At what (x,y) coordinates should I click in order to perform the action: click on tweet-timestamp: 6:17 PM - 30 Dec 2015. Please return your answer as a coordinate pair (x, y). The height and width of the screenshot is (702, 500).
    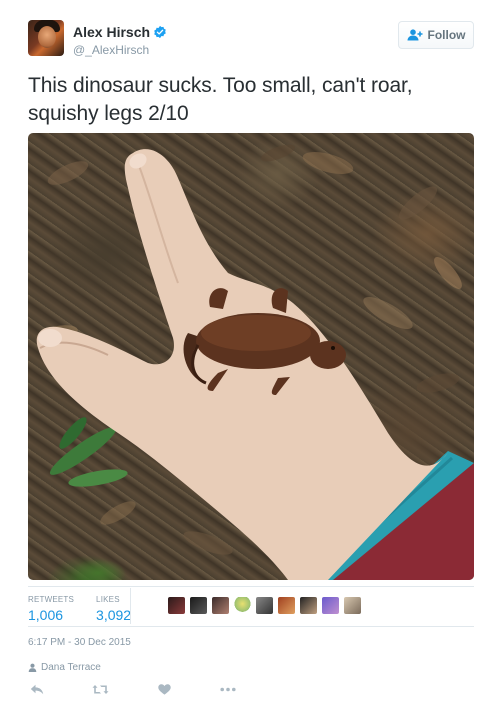
    Looking at the image, I should click on (79, 642).